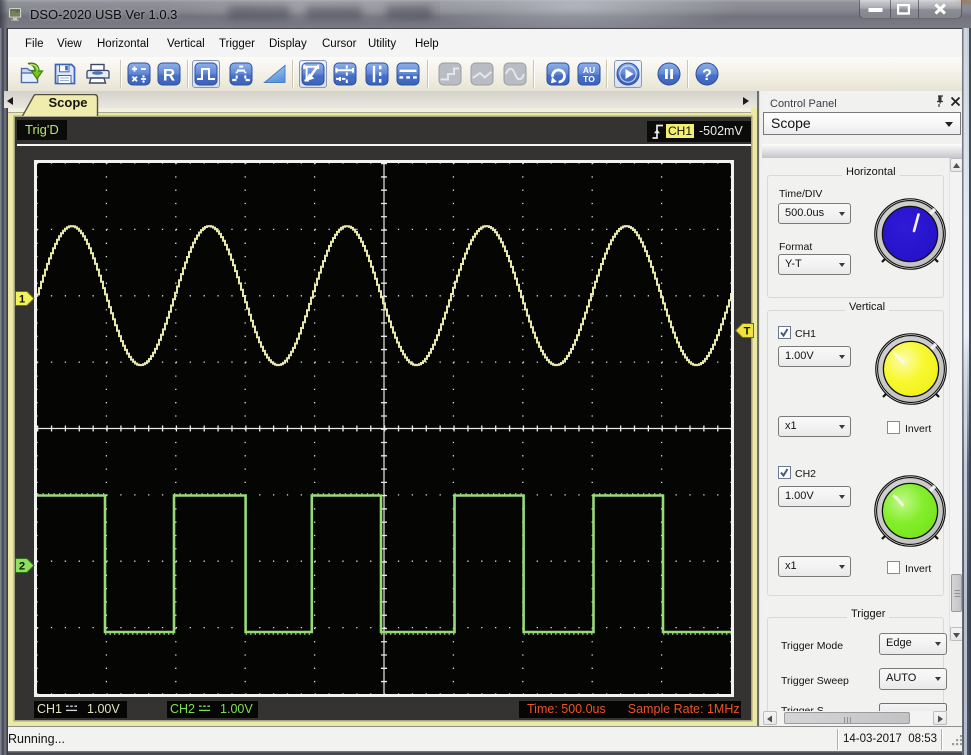 The width and height of the screenshot is (971, 755). What do you see at coordinates (67, 102) in the screenshot?
I see `svg-text: Scope` at bounding box center [67, 102].